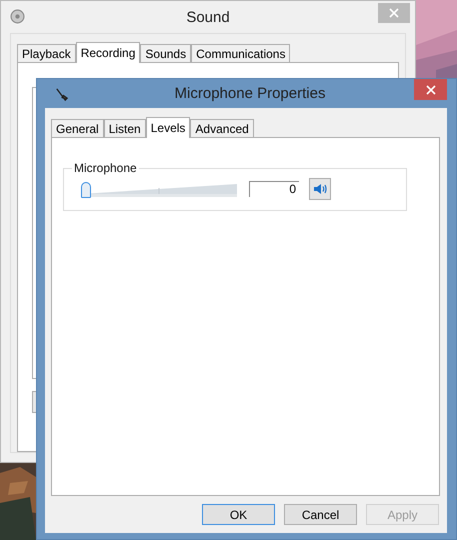  I want to click on tab: Communications, so click(240, 53).